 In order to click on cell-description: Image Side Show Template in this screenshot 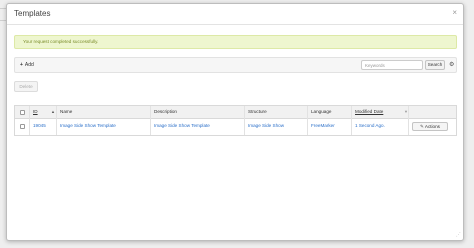, I will do `click(182, 125)`.